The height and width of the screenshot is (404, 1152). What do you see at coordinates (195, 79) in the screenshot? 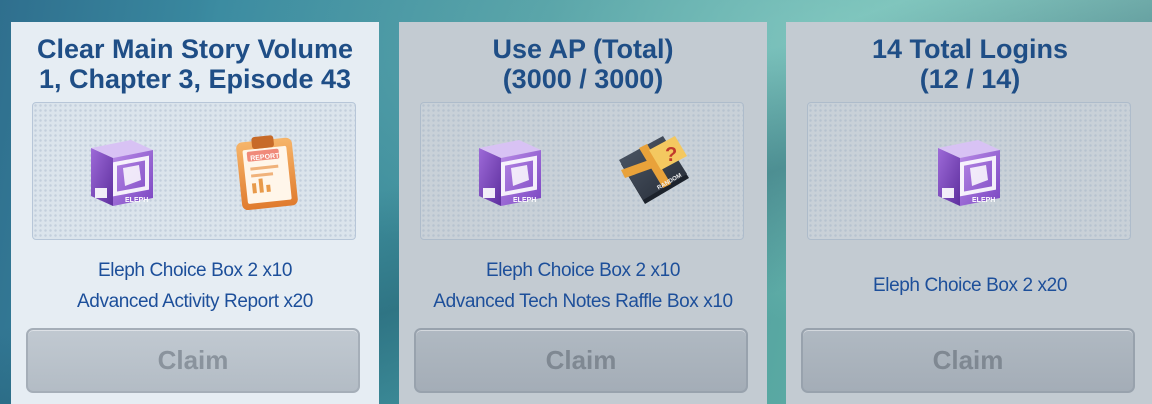
I see `mission-title-line: 1, Chapter 3, Episode 43` at bounding box center [195, 79].